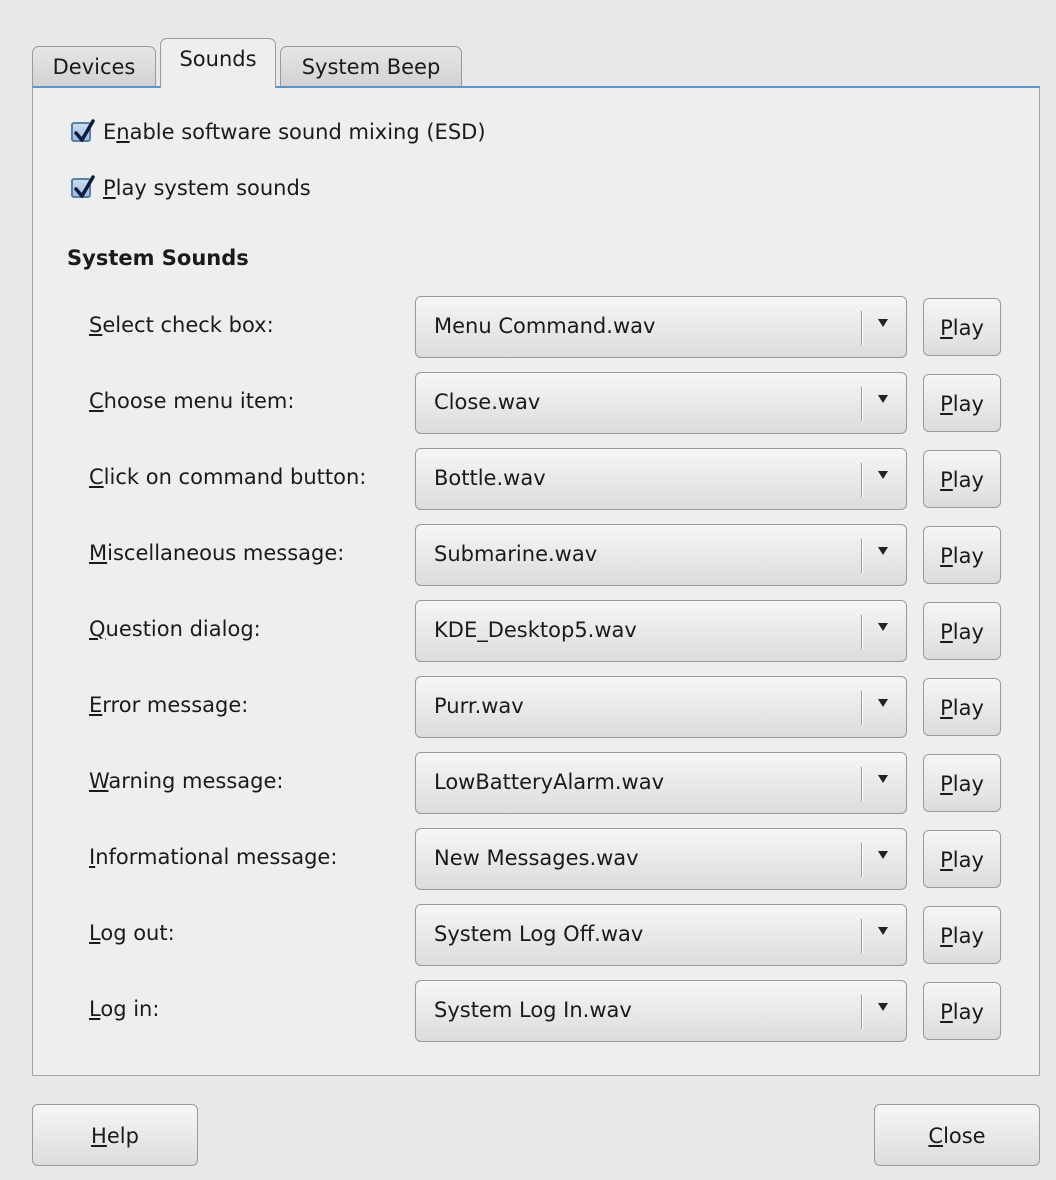 This screenshot has height=1180, width=1056. I want to click on sound-file-combo: Menu Command.wav, so click(661, 327).